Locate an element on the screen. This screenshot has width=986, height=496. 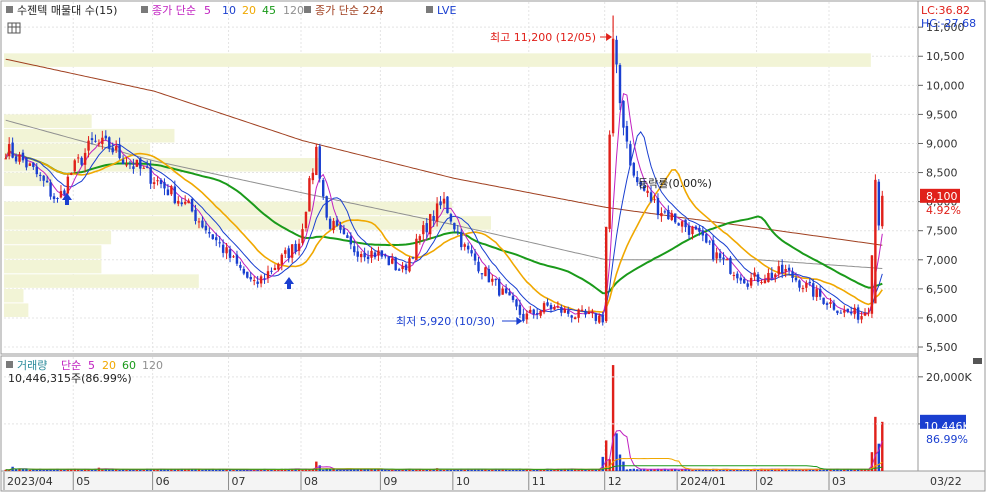
low-label: 최저 5,920 (10/30) is located at coordinates (445, 321).